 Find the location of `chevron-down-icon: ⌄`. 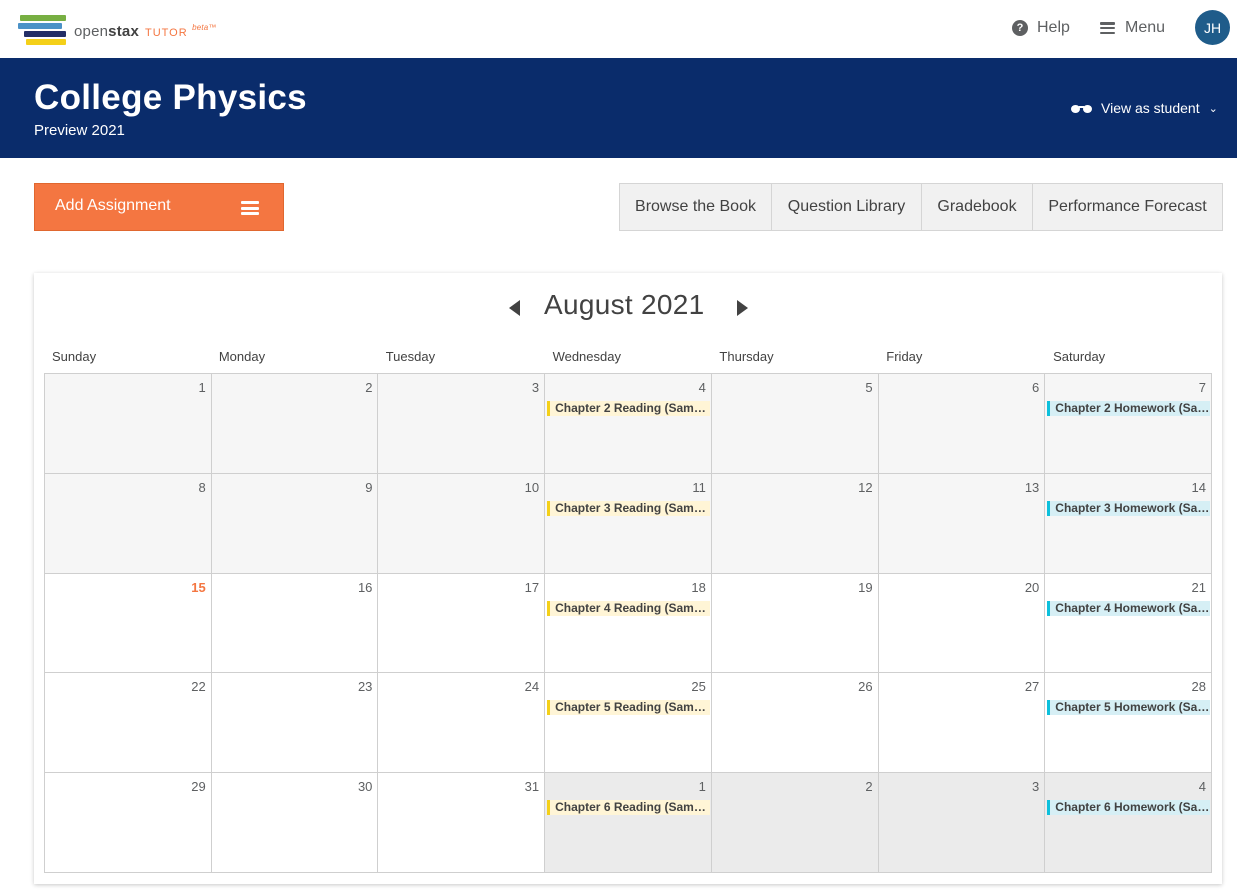

chevron-down-icon: ⌄ is located at coordinates (1213, 108).